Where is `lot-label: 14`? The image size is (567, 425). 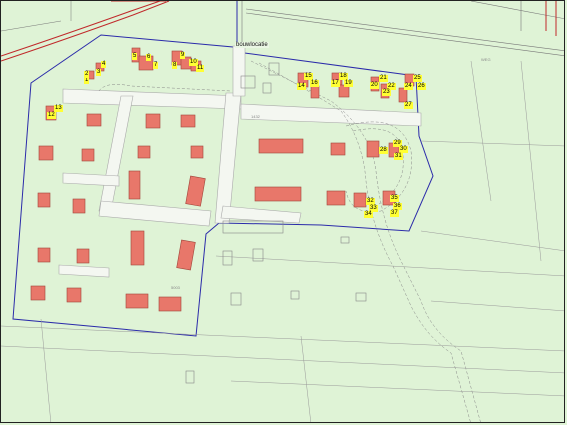
lot-label: 14 is located at coordinates (301, 86).